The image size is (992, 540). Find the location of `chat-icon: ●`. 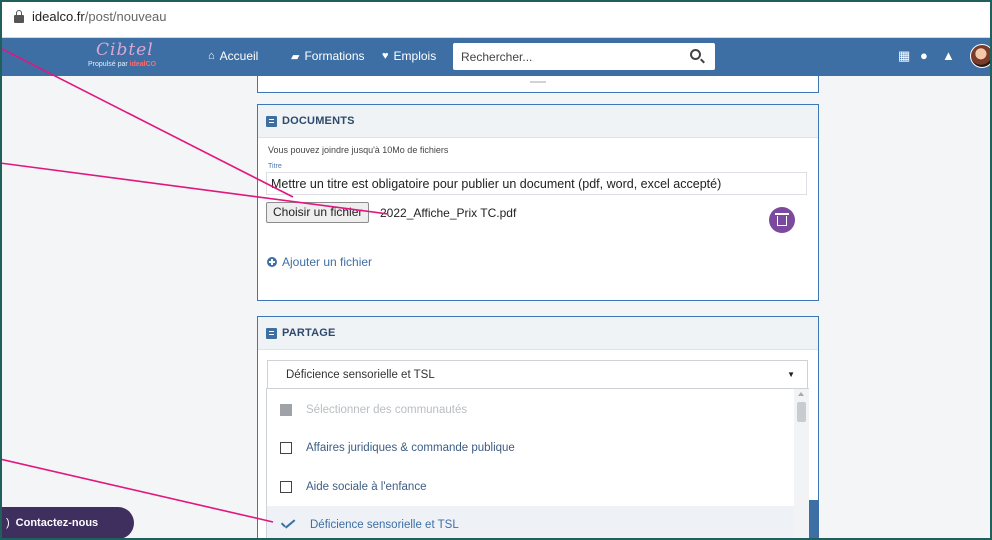

chat-icon: ● is located at coordinates (924, 55).